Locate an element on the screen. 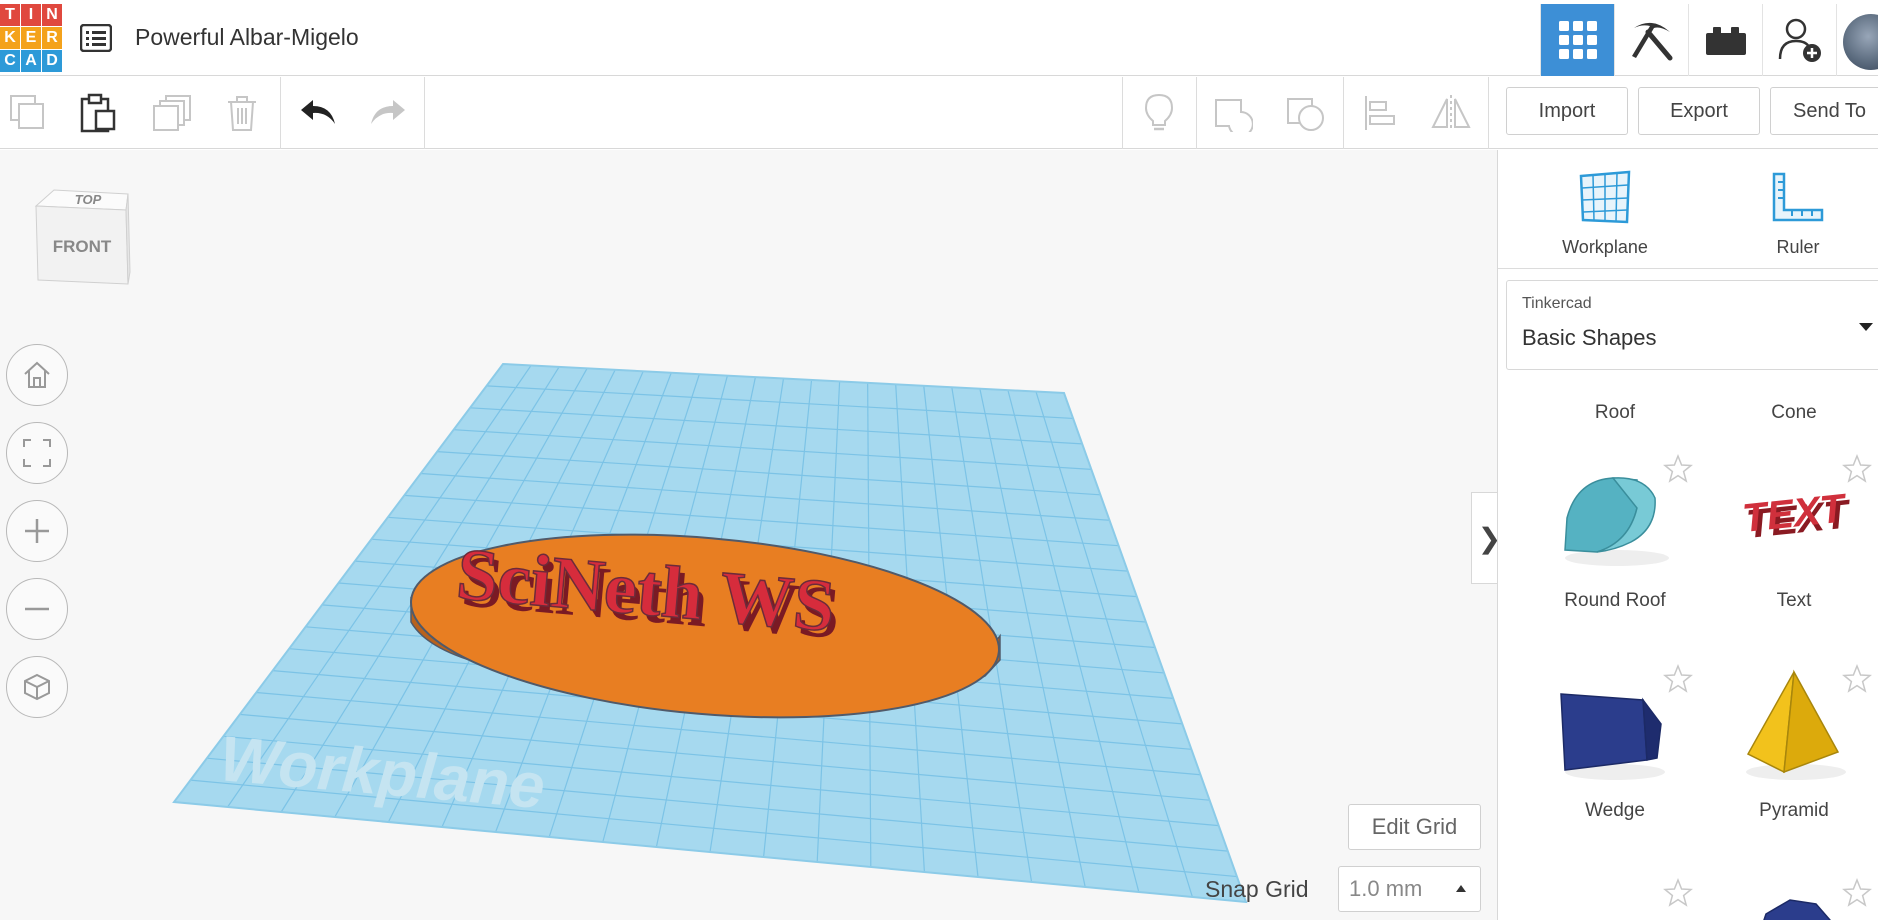  view-cube: TOP FRONT is located at coordinates (81, 247).